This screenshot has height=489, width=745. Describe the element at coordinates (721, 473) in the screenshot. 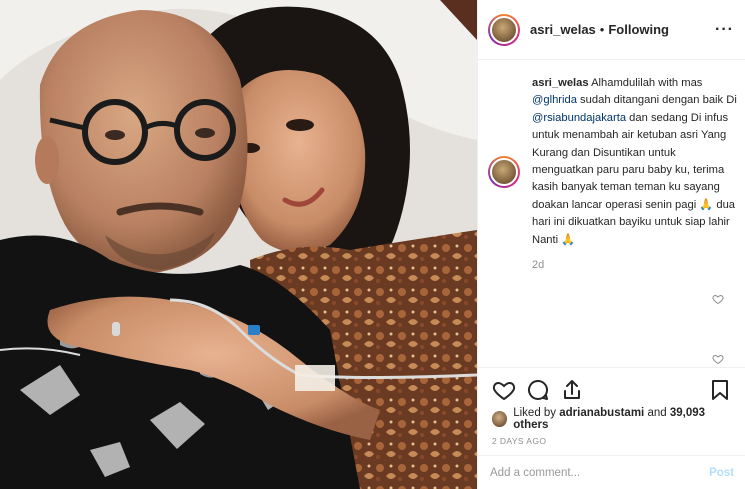

I see `post-comment-button: Post` at that location.